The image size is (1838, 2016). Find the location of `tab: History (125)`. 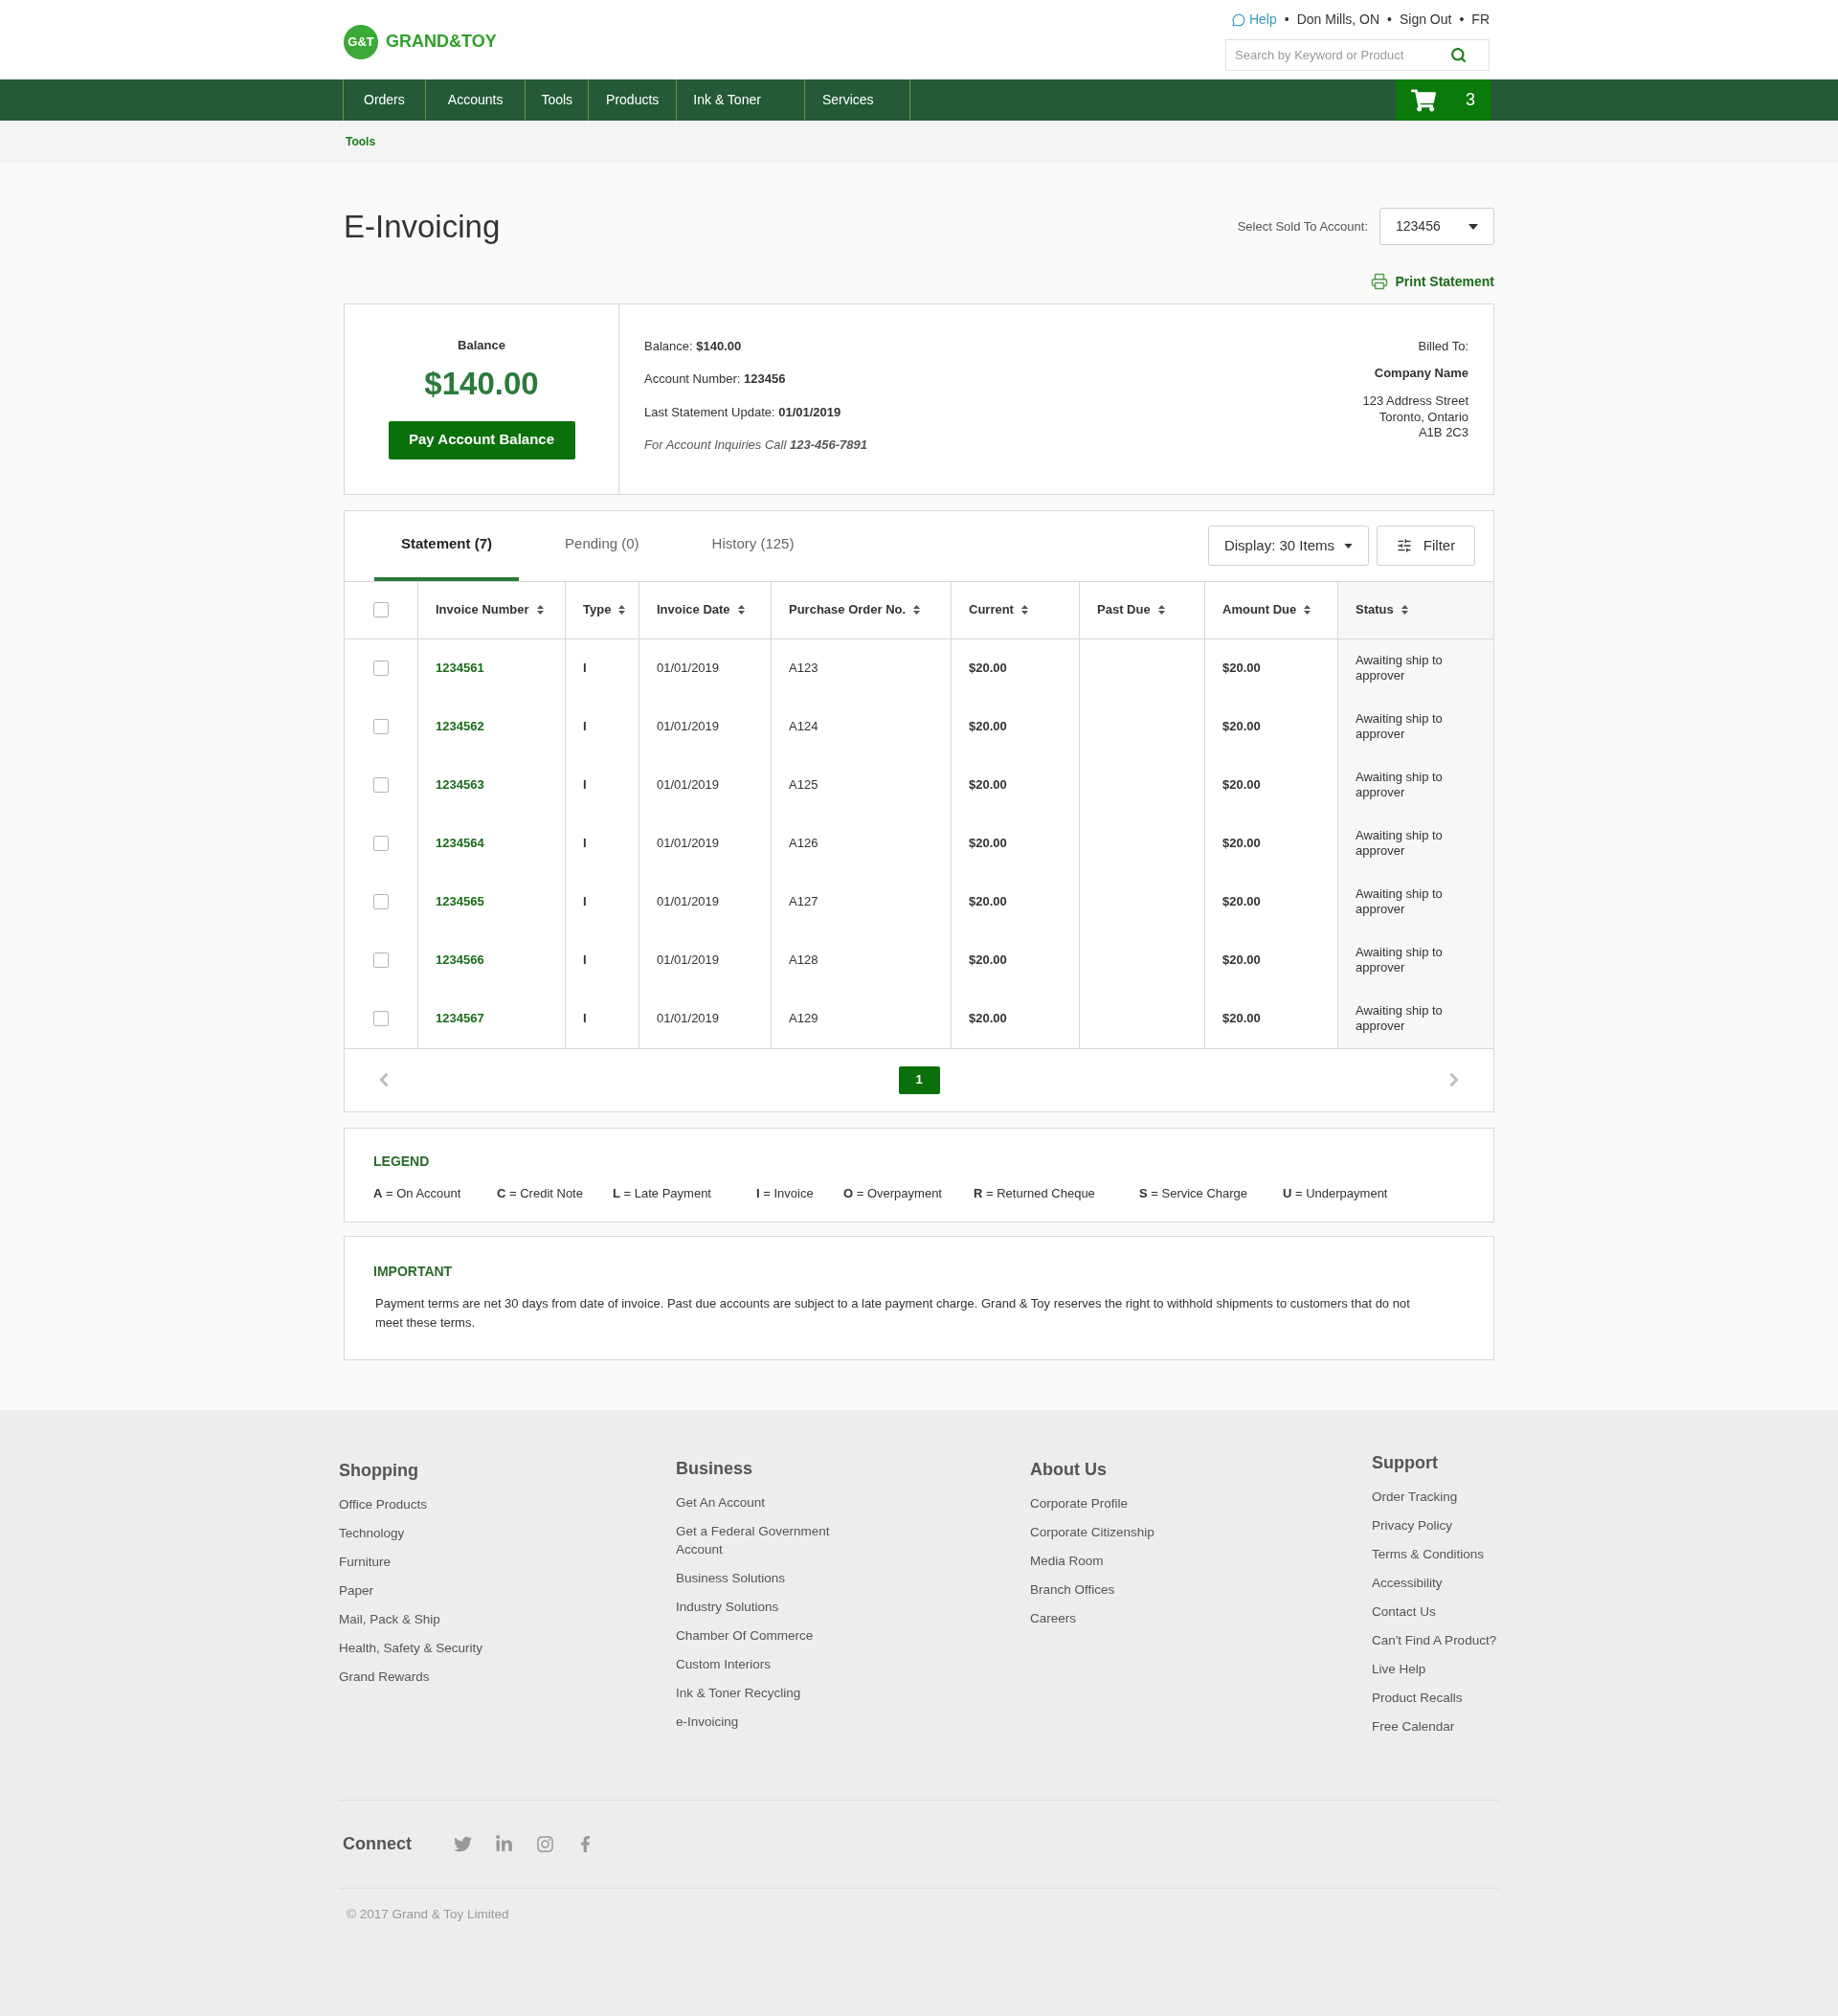

tab: History (125) is located at coordinates (753, 545).